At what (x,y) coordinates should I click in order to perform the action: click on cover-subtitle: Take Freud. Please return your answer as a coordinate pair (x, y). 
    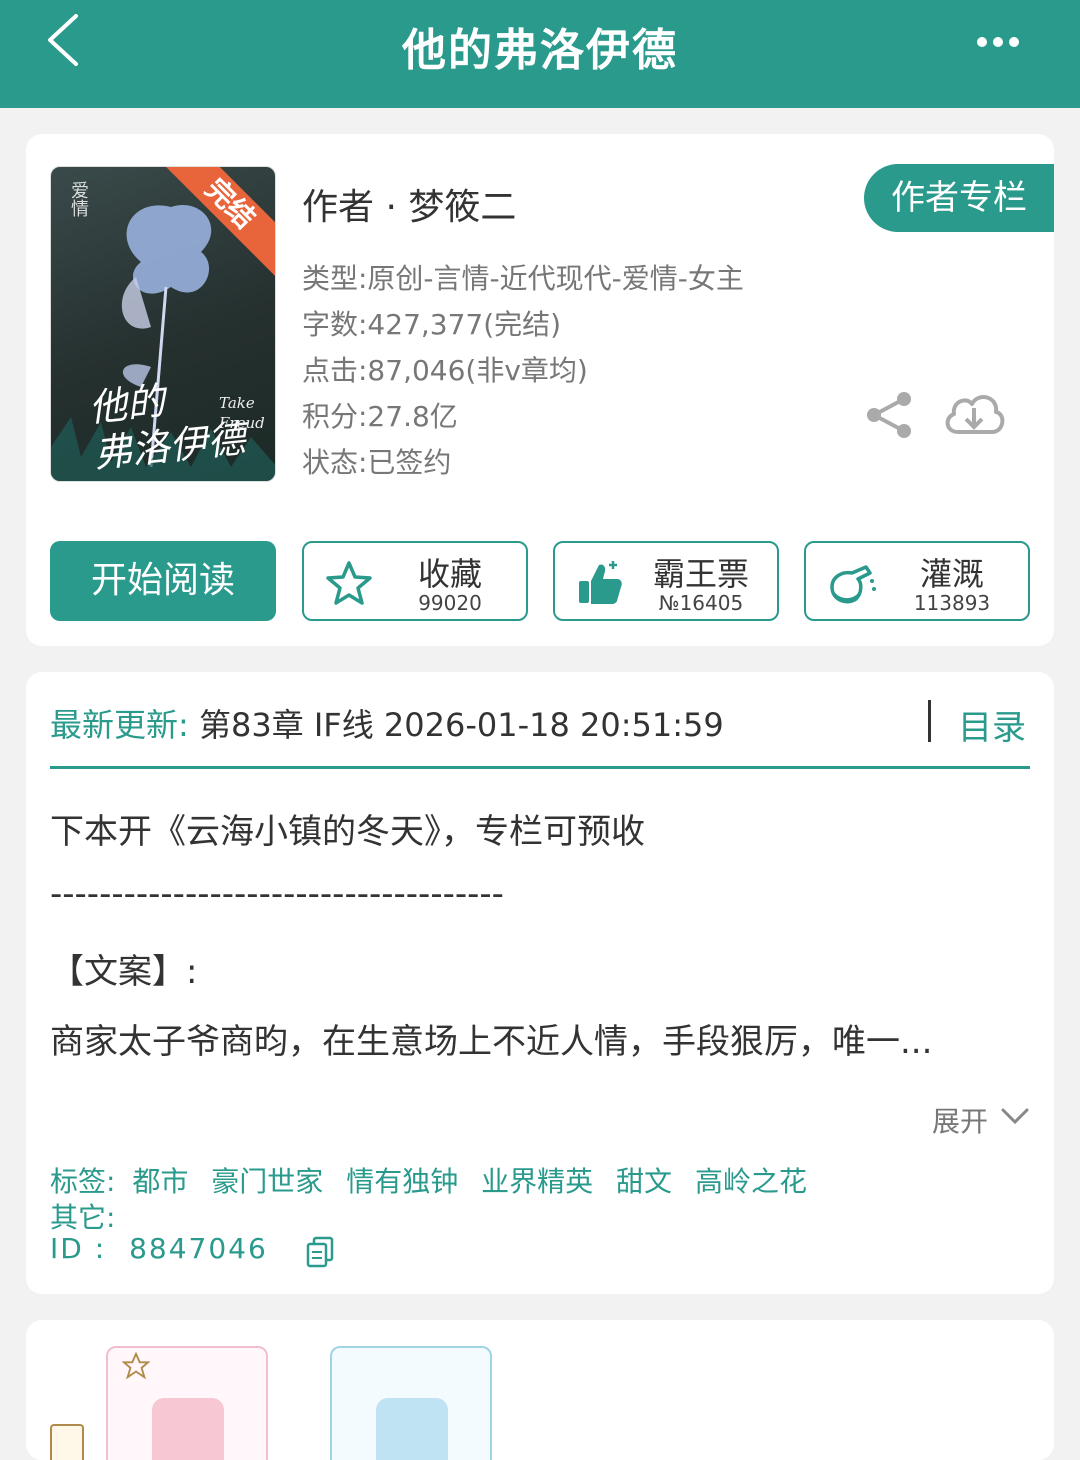
    Looking at the image, I should click on (242, 413).